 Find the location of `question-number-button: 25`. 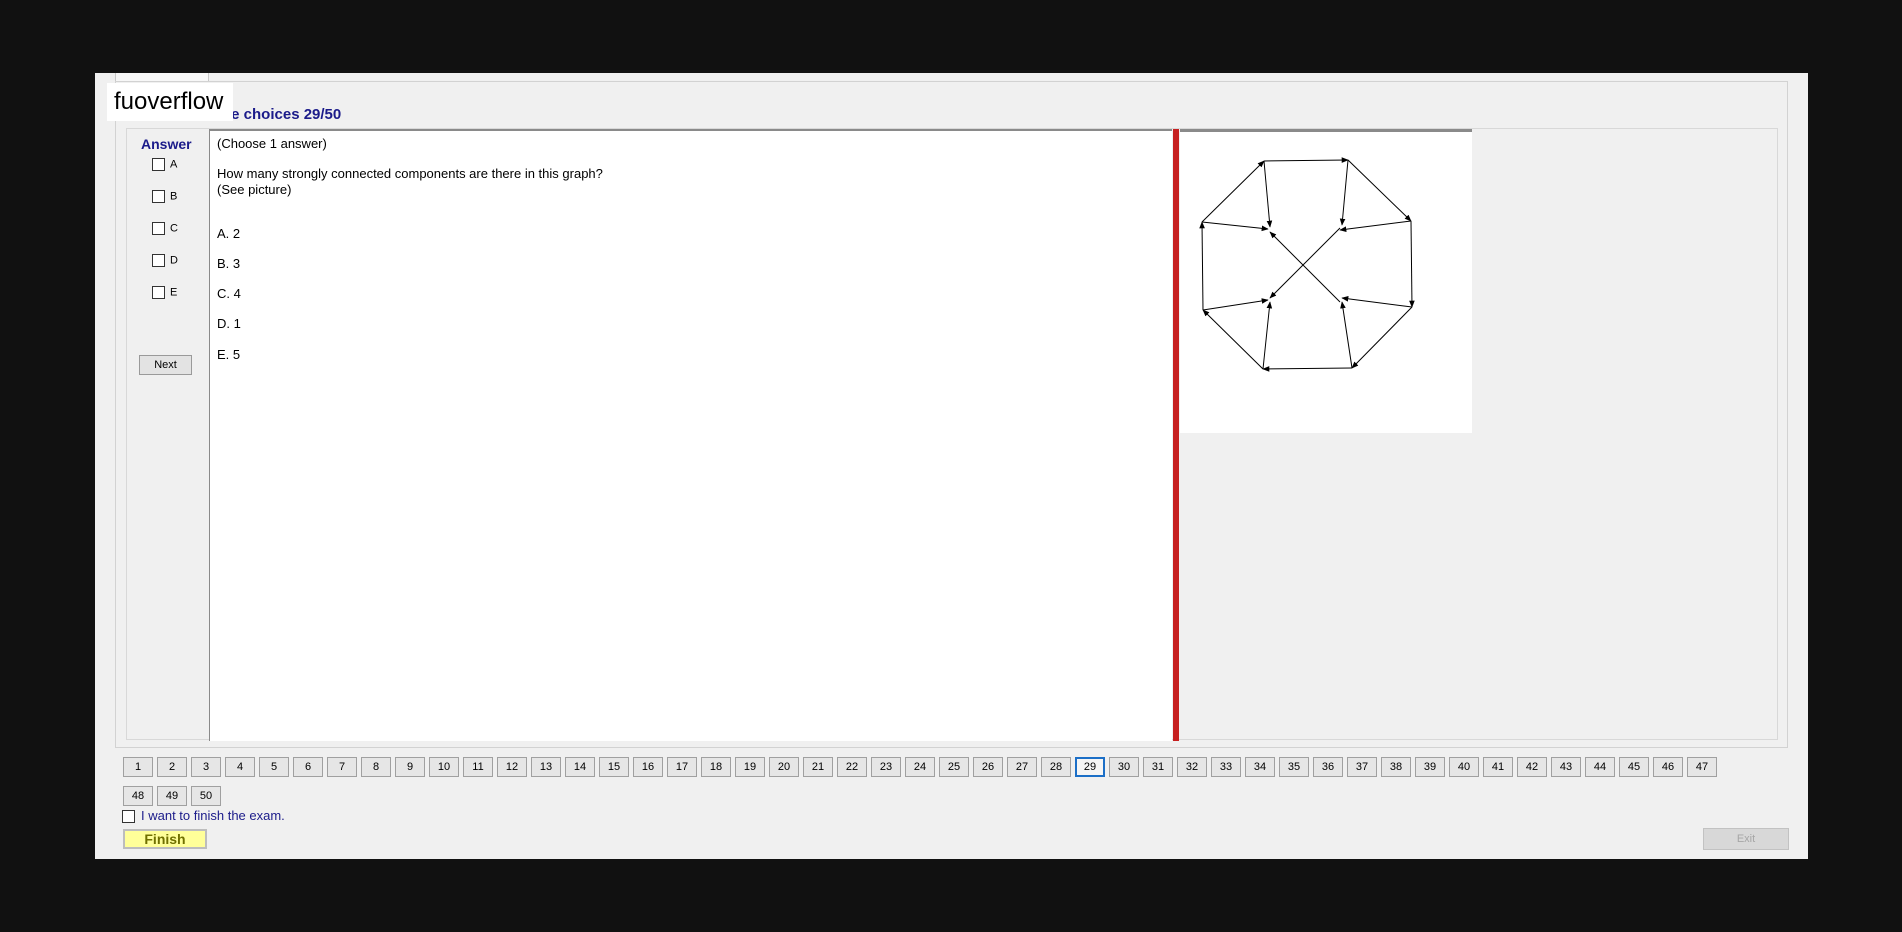

question-number-button: 25 is located at coordinates (954, 767).